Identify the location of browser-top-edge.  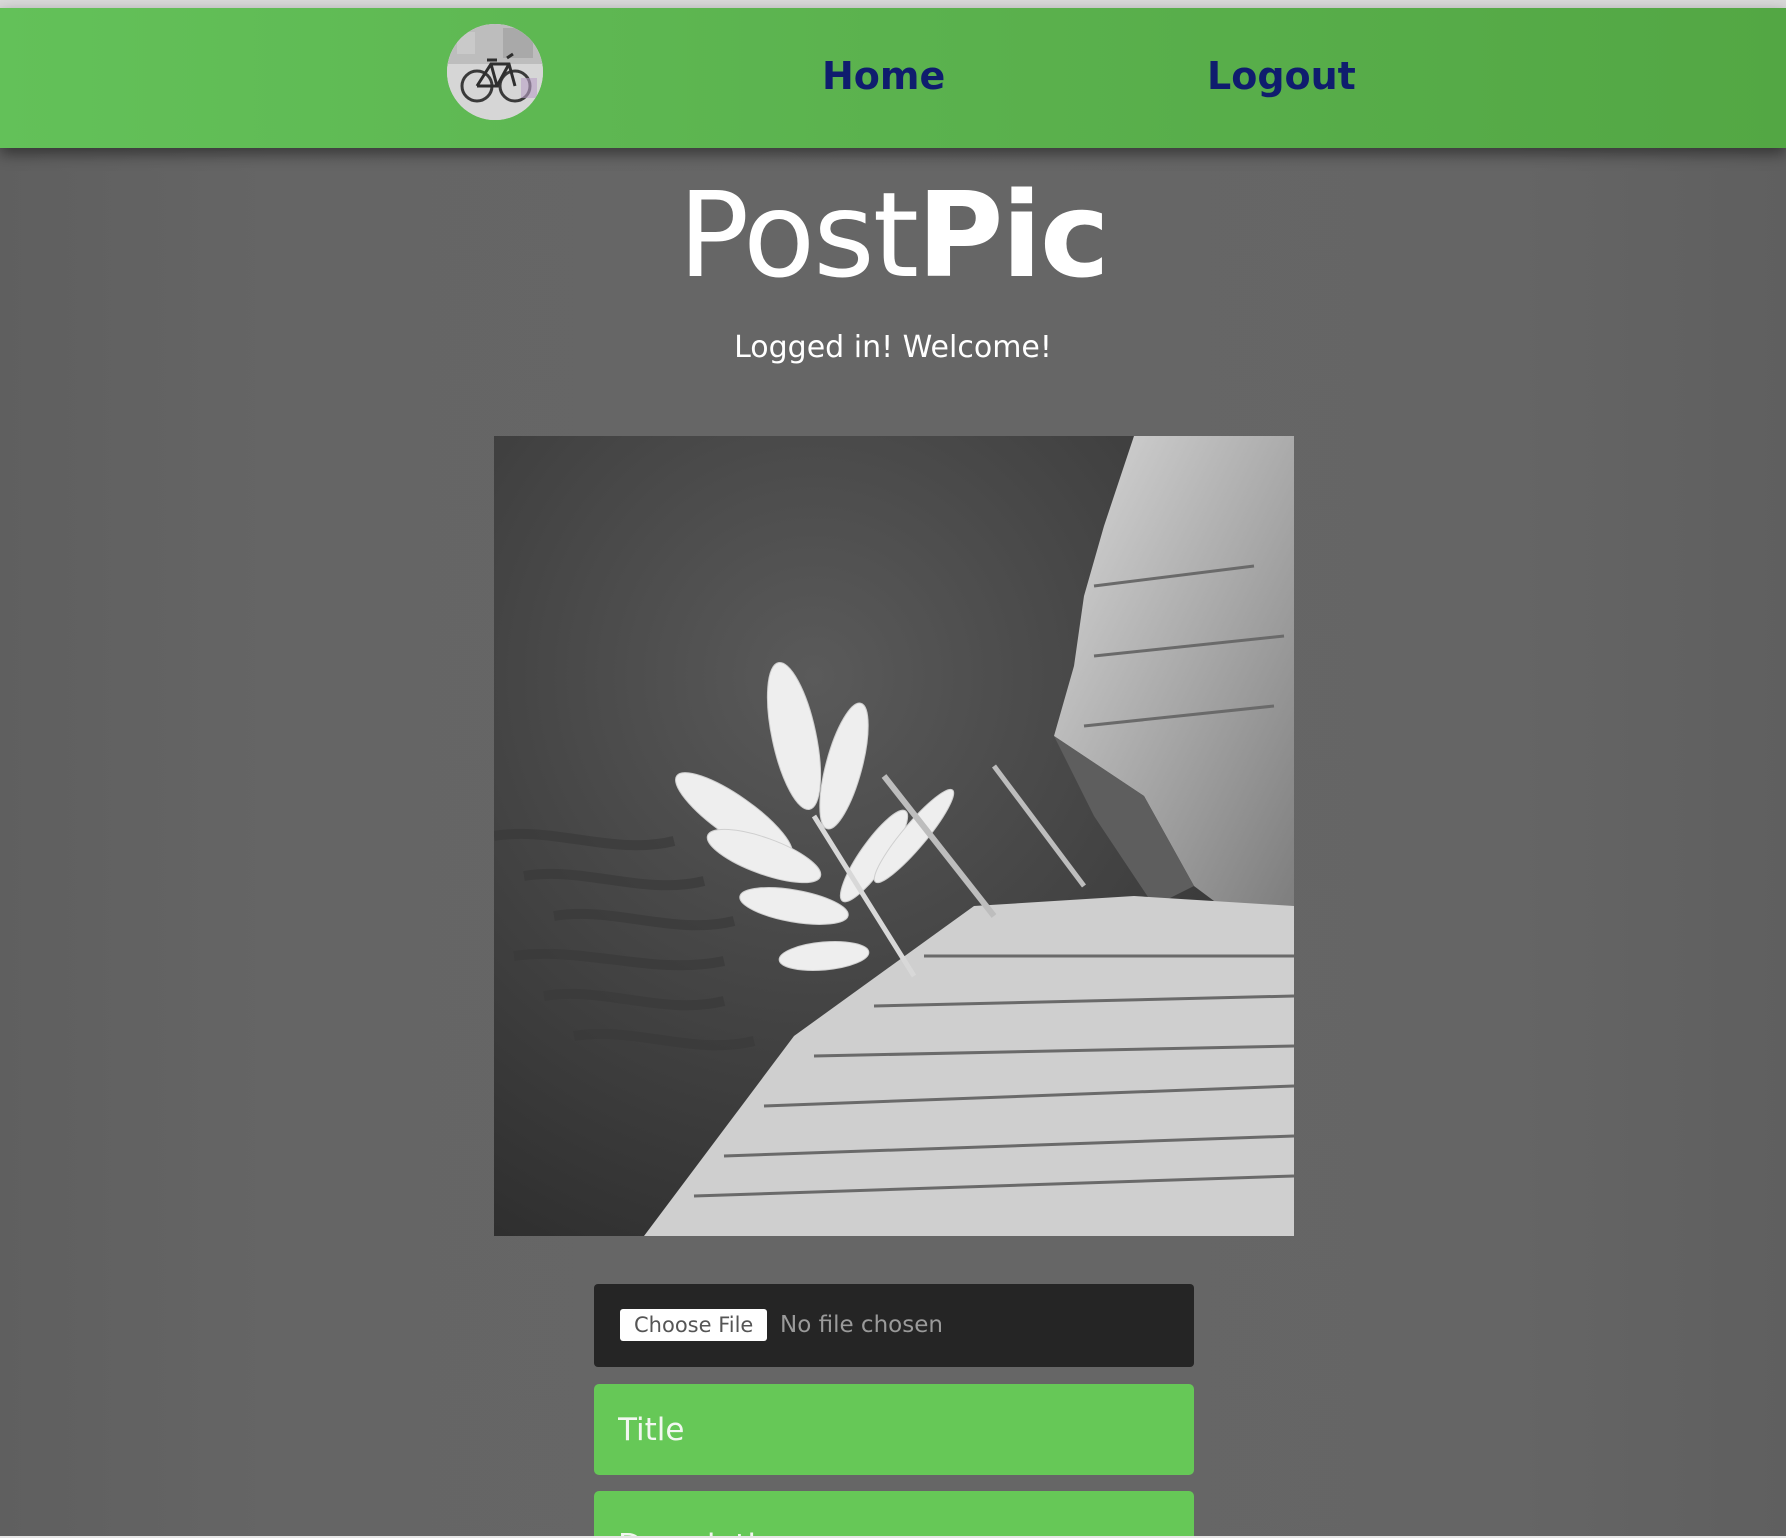
(893, 4).